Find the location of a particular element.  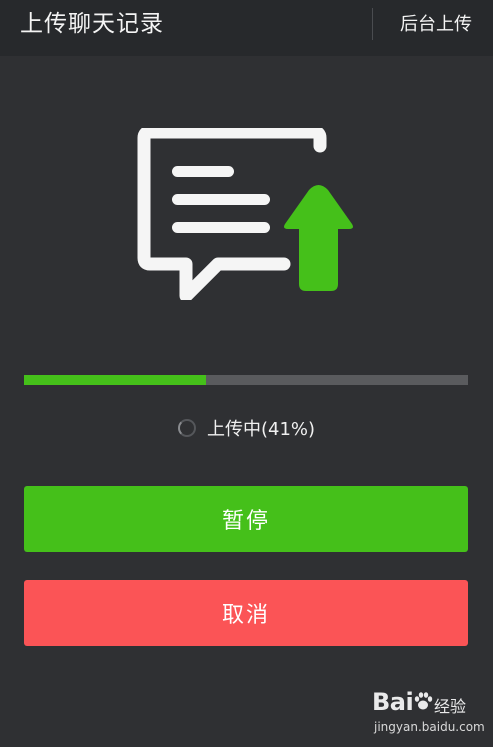

watermark-logo-text: Bai is located at coordinates (393, 702).